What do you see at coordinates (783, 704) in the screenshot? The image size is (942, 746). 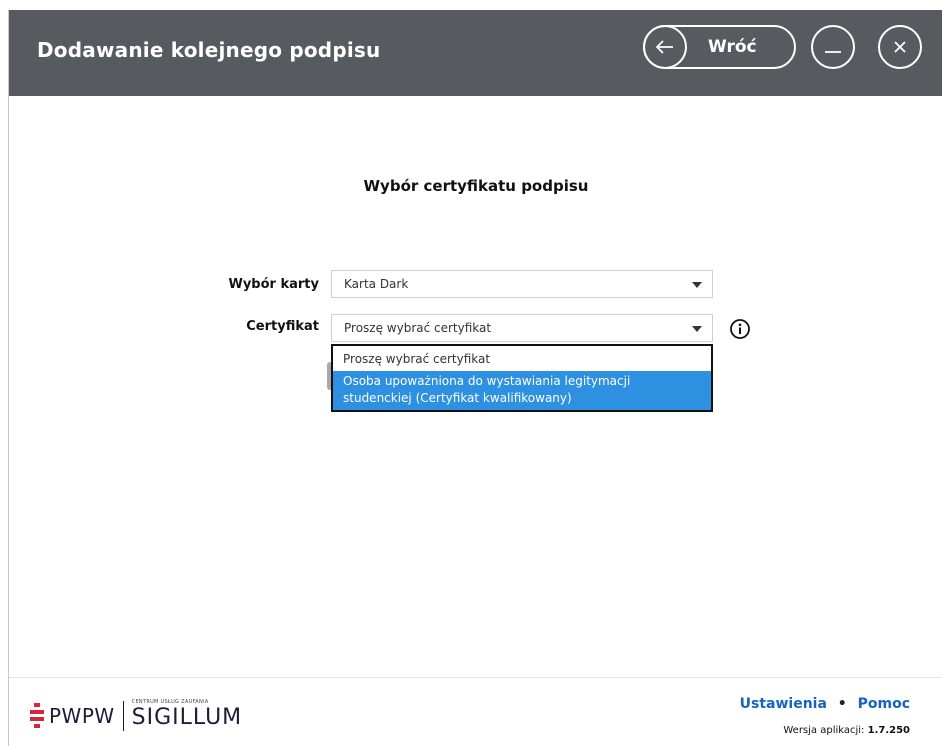 I see `settings-link: Ustawienia` at bounding box center [783, 704].